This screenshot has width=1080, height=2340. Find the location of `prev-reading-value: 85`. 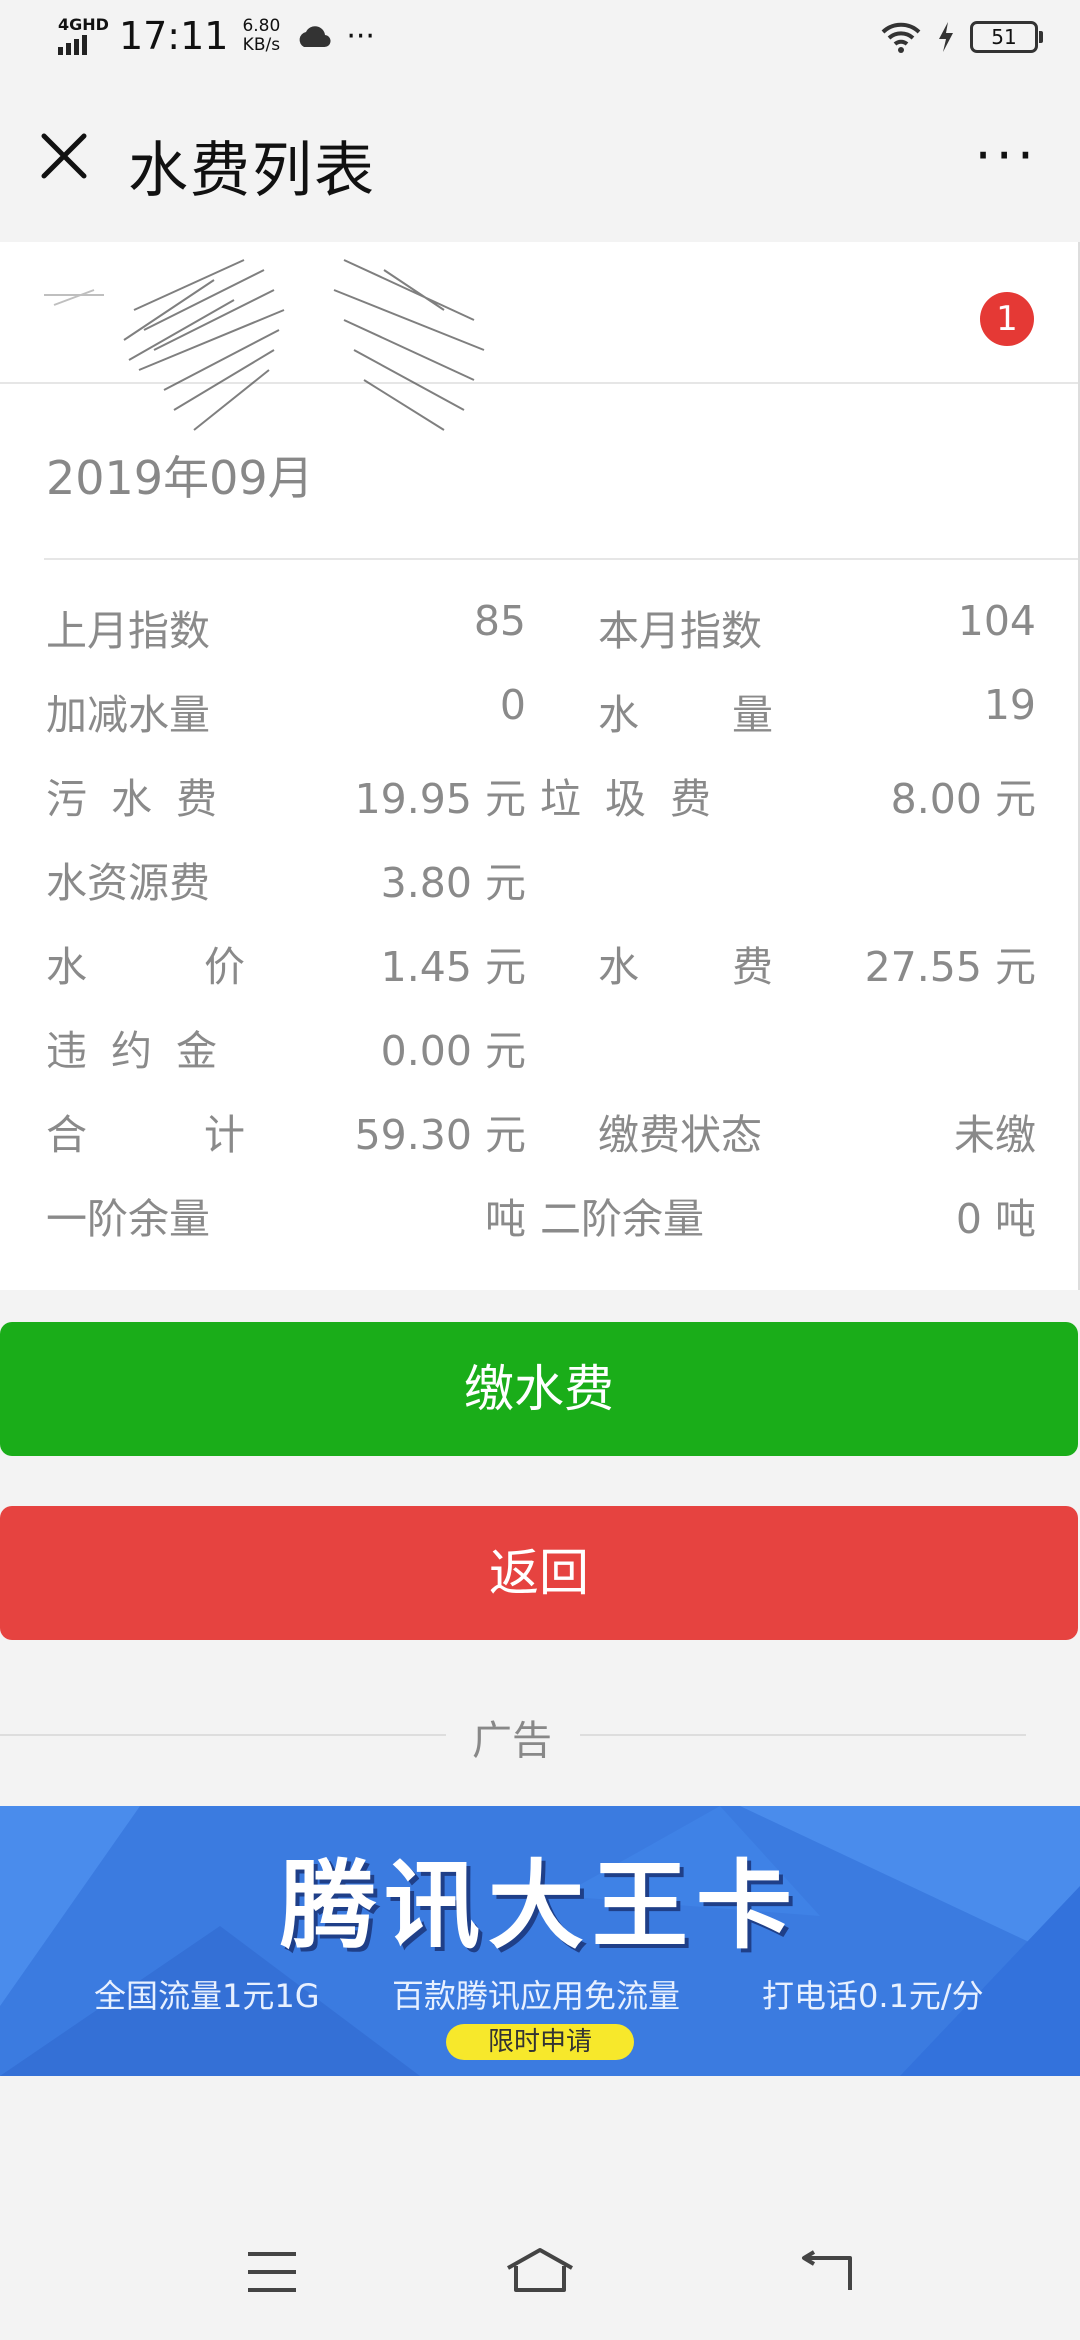

prev-reading-value: 85 is located at coordinates (499, 621).